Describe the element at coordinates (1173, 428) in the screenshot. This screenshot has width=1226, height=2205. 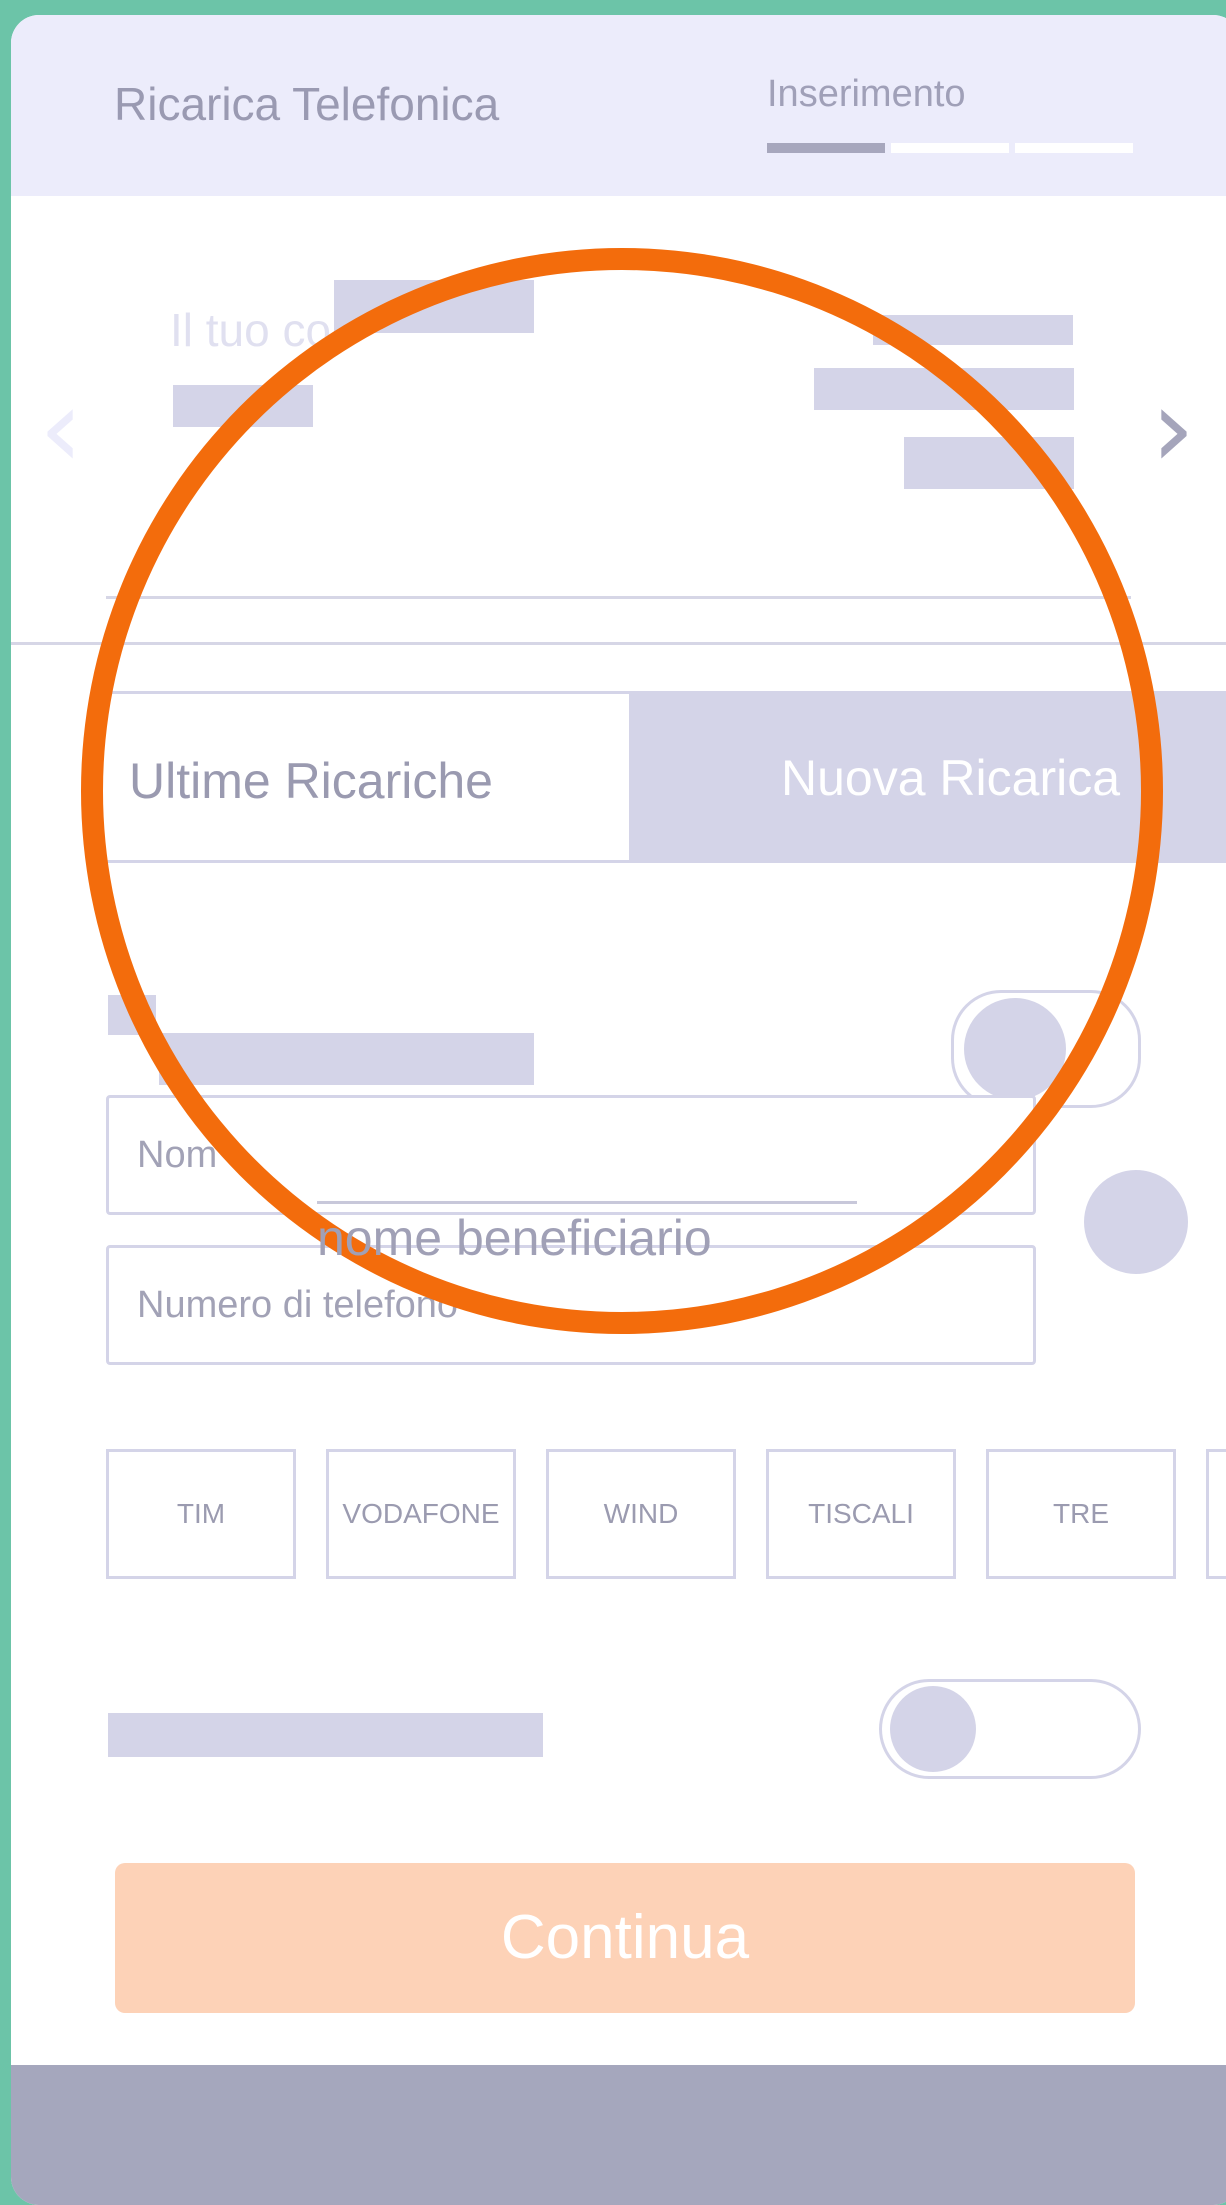
I see `chevron-right-icon: ›` at that location.